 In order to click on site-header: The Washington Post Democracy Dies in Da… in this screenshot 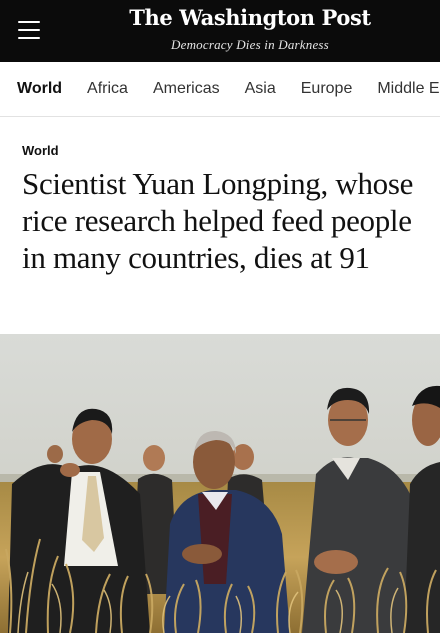, I will do `click(220, 31)`.